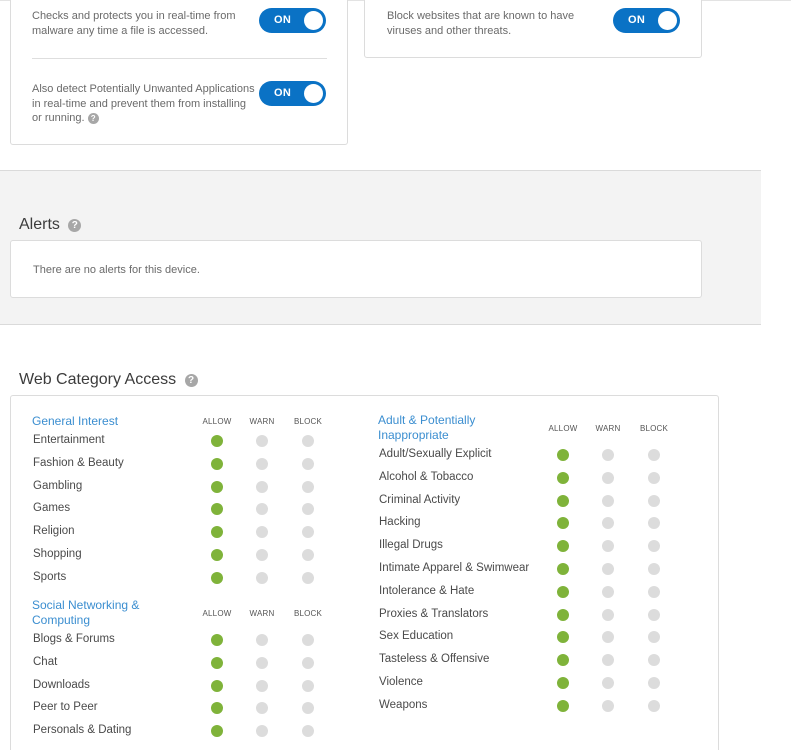 This screenshot has width=791, height=750. Describe the element at coordinates (435, 454) in the screenshot. I see `category-name: Adult/Sexually Explicit` at that location.